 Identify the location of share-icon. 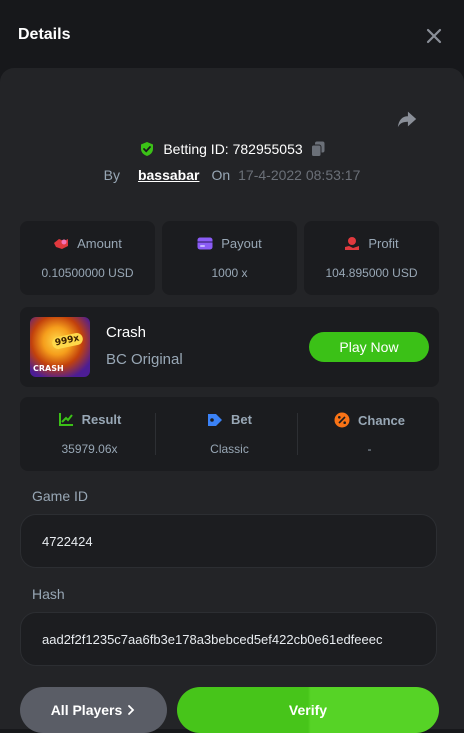
(407, 119).